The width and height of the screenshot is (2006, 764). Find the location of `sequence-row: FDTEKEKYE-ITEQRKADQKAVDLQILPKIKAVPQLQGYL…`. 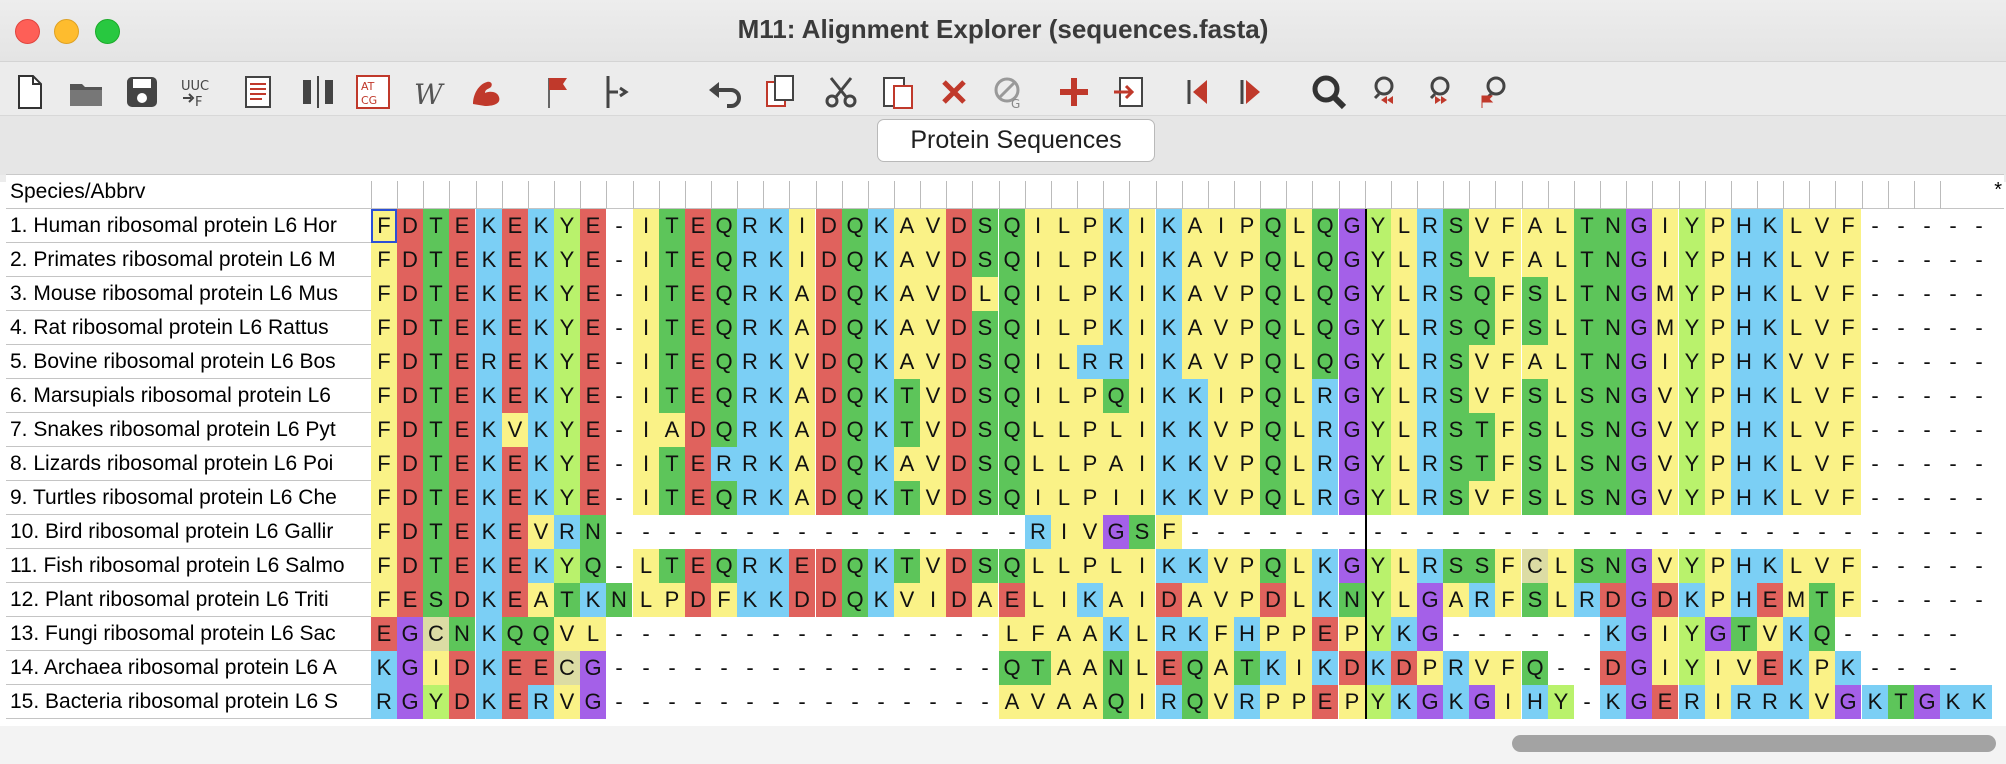

sequence-row: FDTEKEKYE-ITEQRKADQKAVDLQILPKIKAVPQLQGYL… is located at coordinates (1187, 294).